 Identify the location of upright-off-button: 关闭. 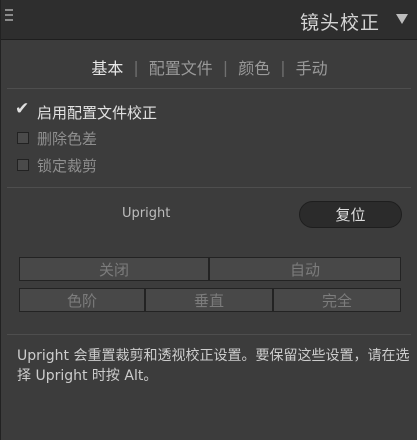
(114, 269).